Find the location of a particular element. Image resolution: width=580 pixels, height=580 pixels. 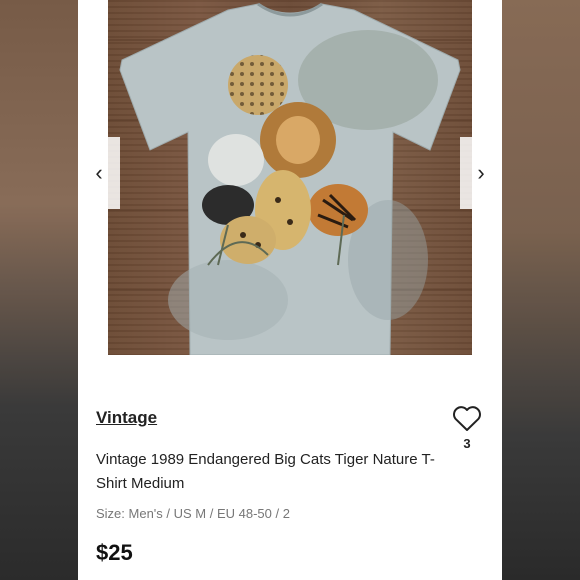

price: $25 is located at coordinates (114, 552).